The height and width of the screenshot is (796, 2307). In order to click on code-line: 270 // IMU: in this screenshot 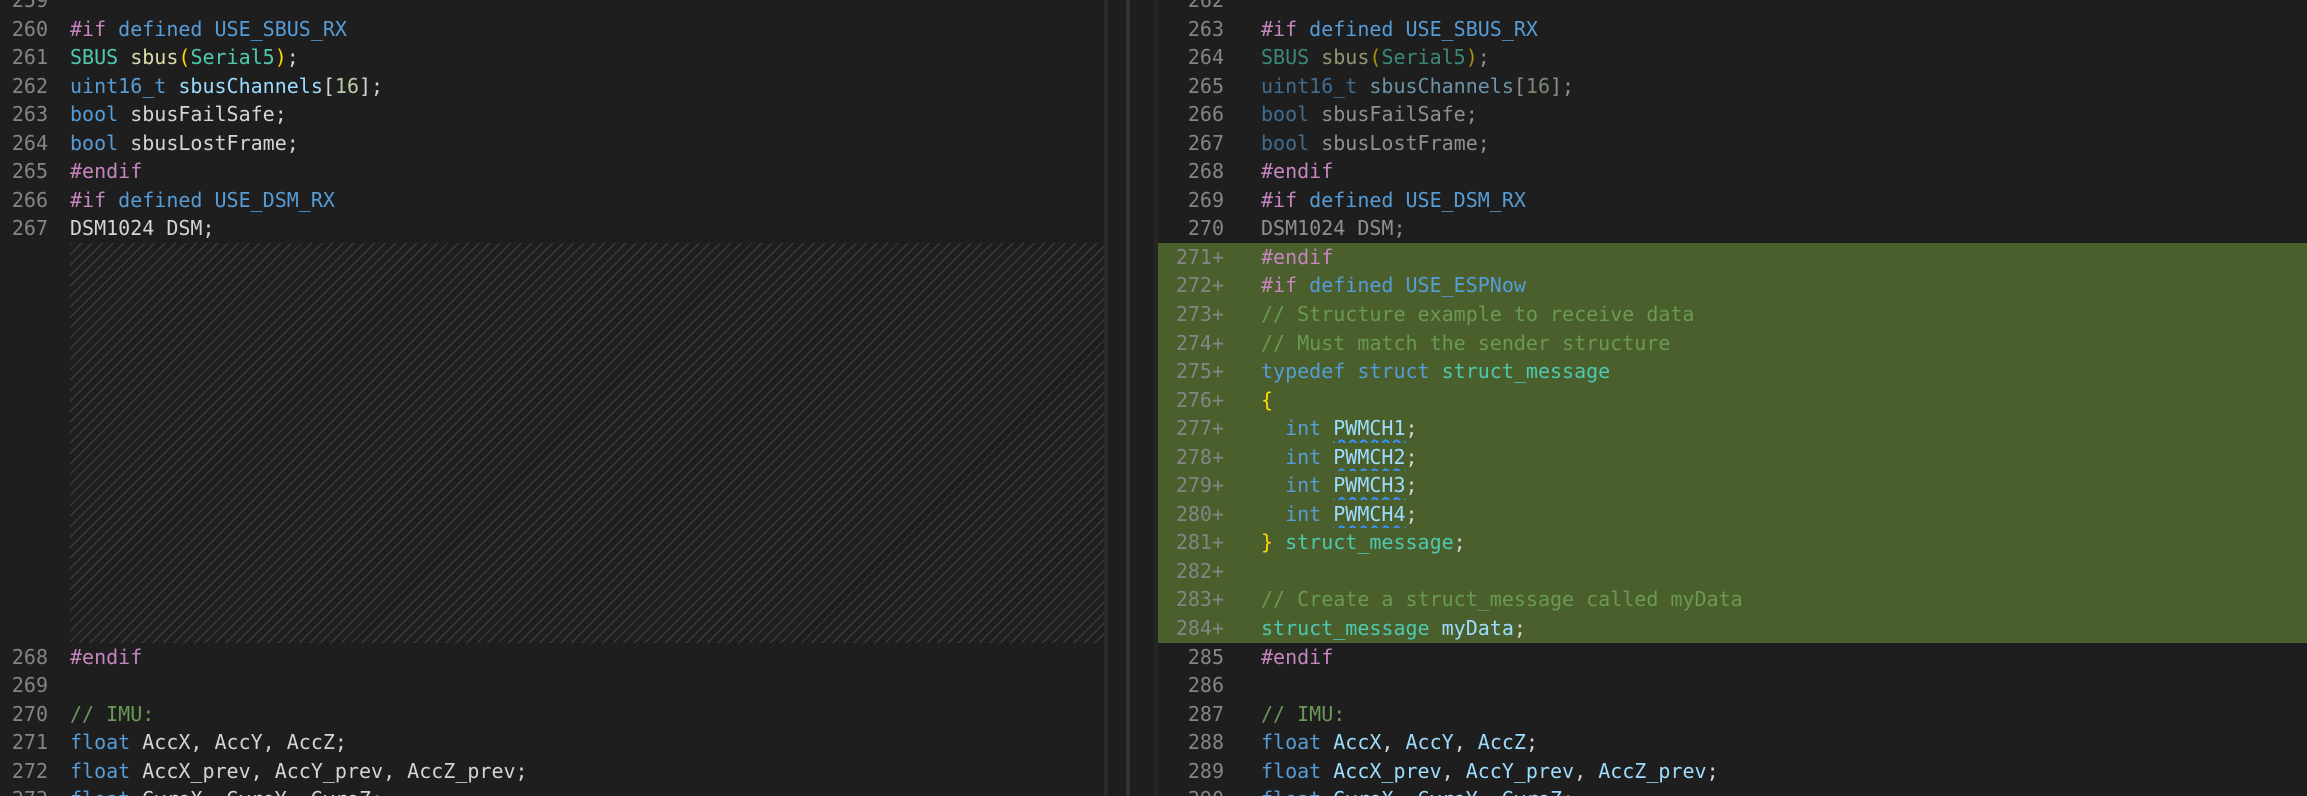, I will do `click(552, 714)`.